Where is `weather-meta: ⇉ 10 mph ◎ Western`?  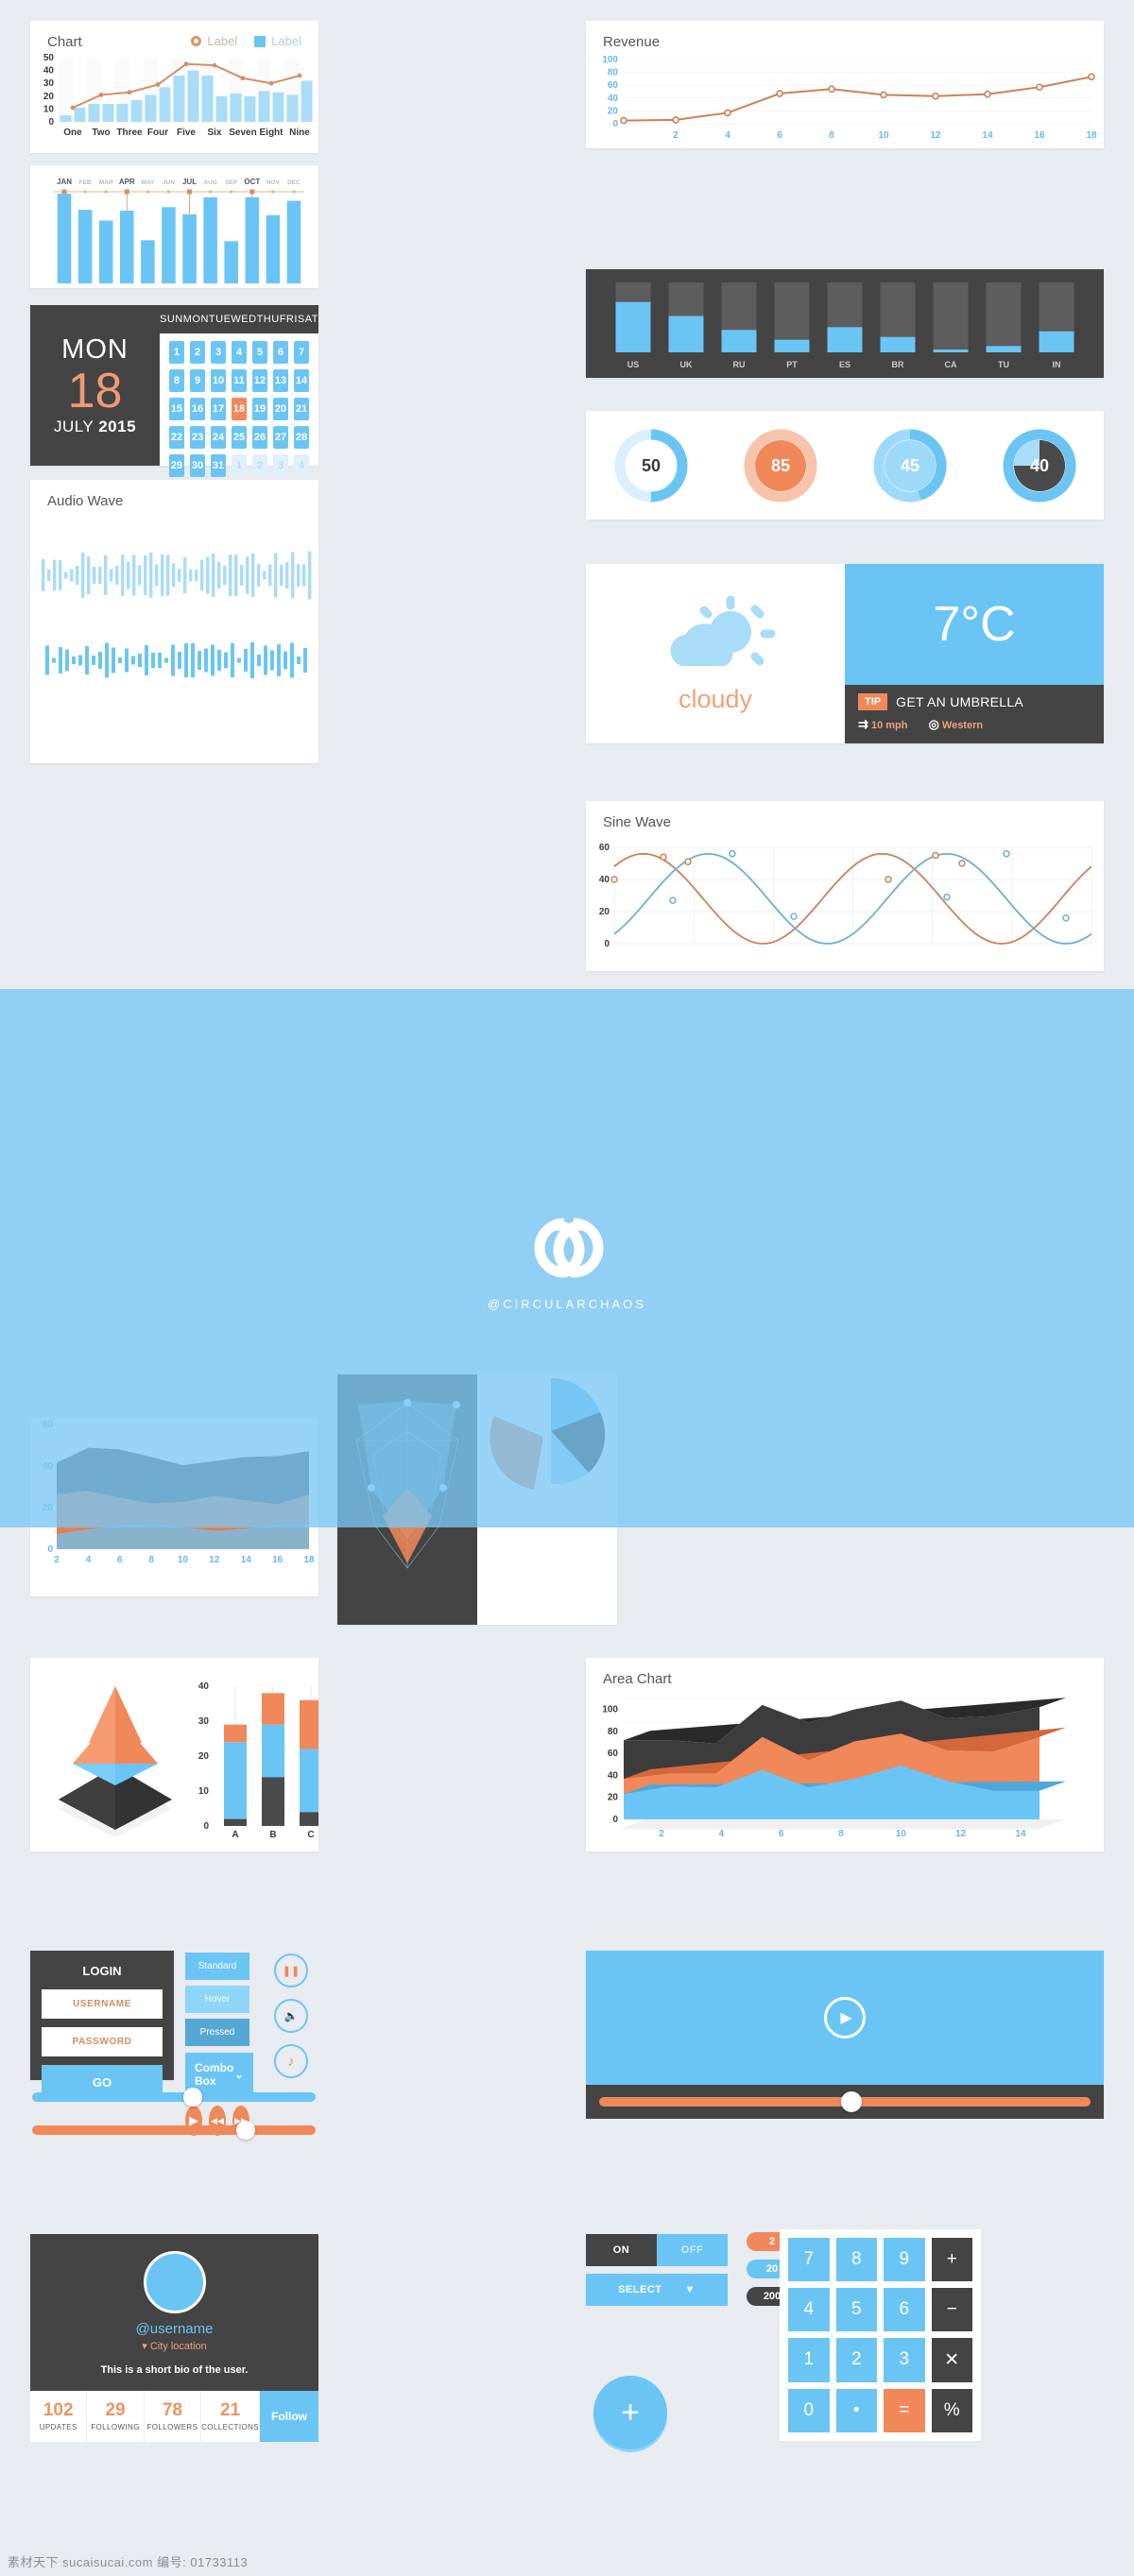
weather-meta: ⇉ 10 mph ◎ Western is located at coordinates (974, 724).